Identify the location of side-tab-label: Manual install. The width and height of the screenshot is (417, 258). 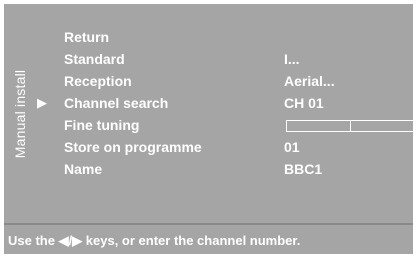
(20, 113).